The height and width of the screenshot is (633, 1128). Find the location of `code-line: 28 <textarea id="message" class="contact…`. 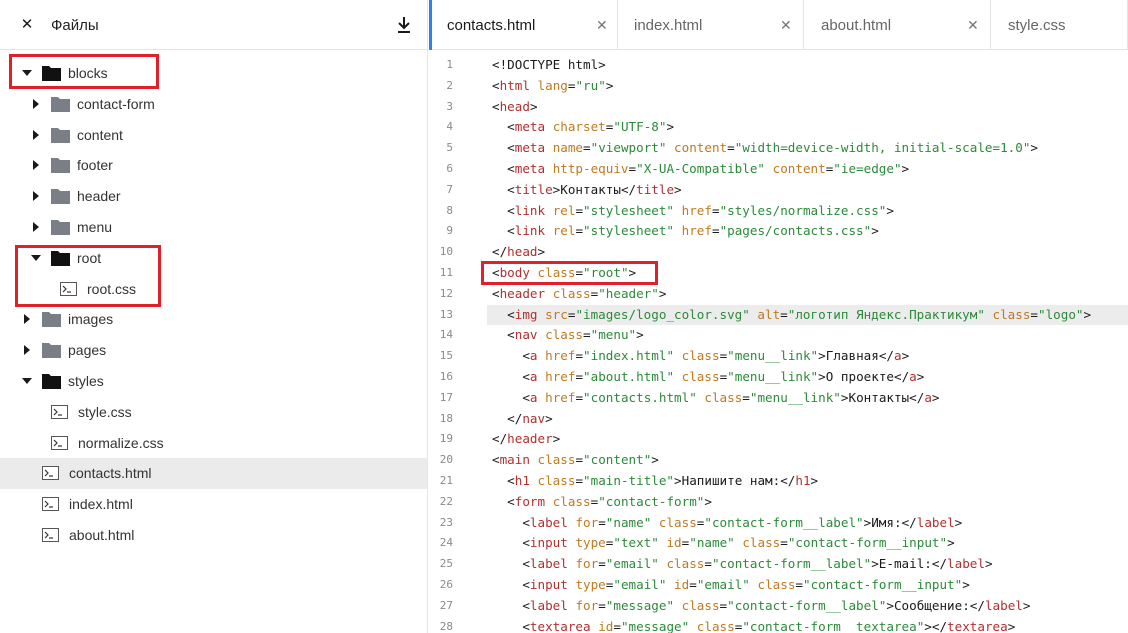

code-line: 28 <textarea id="message" class="contact… is located at coordinates (778, 625).